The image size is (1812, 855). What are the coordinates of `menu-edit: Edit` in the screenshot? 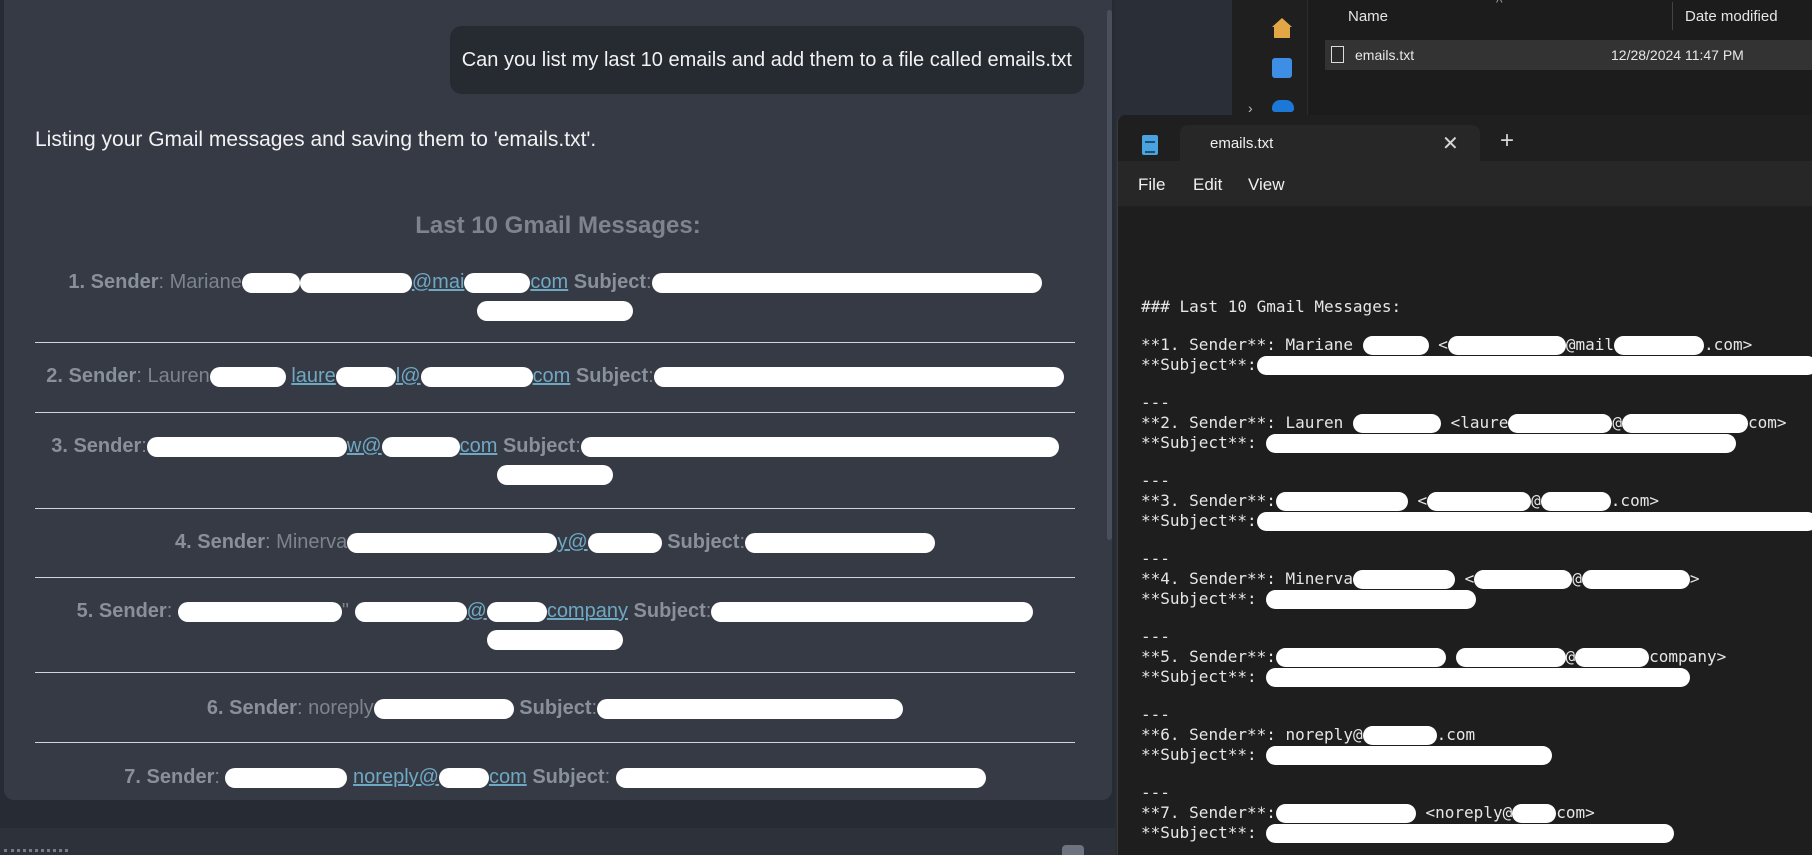 It's located at (1207, 185).